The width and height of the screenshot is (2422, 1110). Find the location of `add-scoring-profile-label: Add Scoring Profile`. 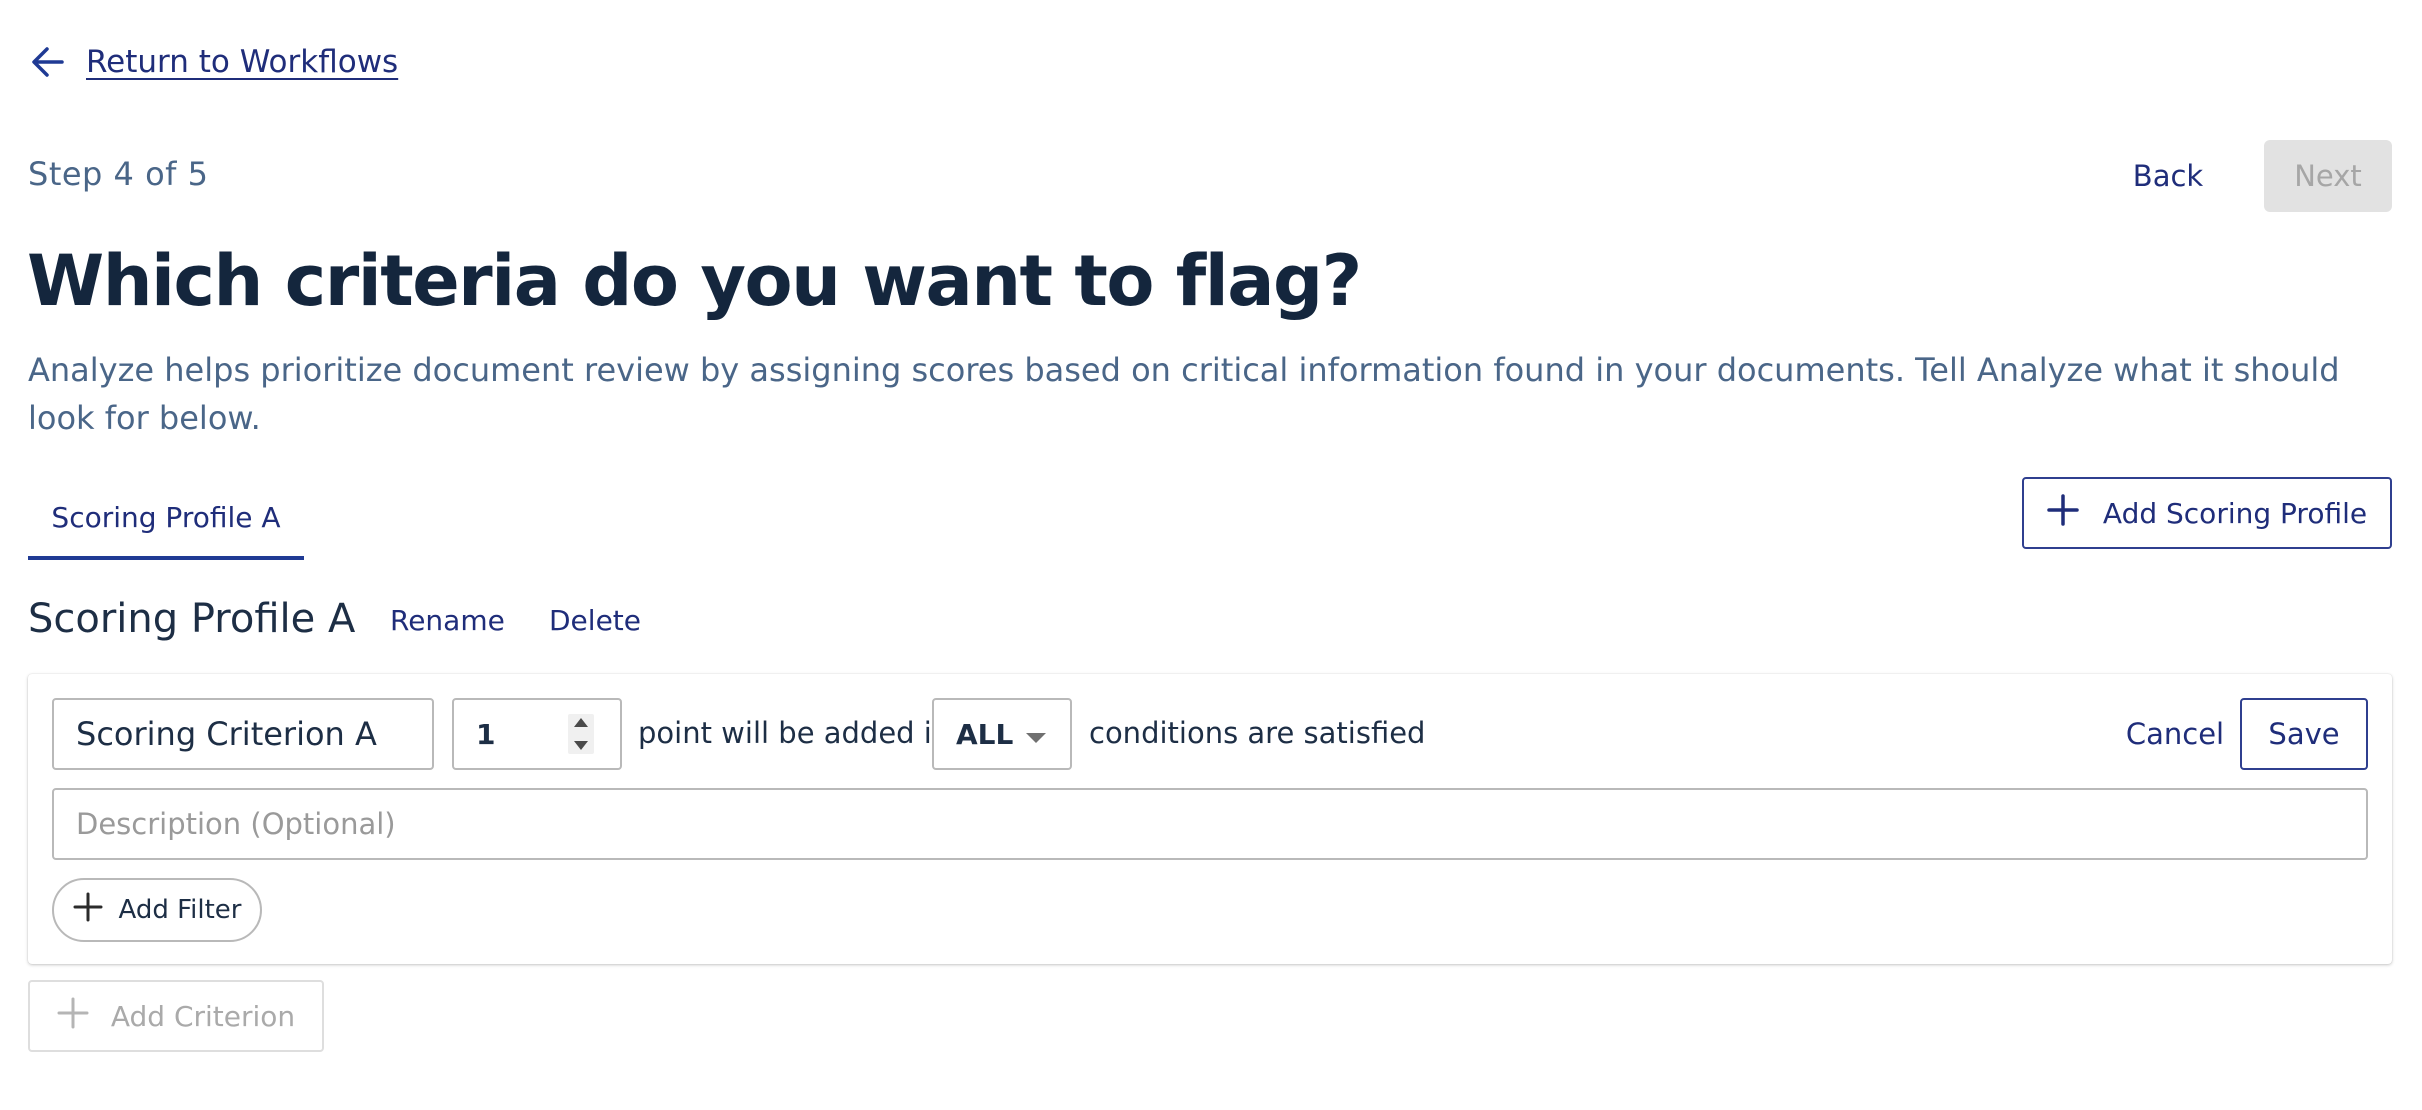

add-scoring-profile-label: Add Scoring Profile is located at coordinates (2235, 513).